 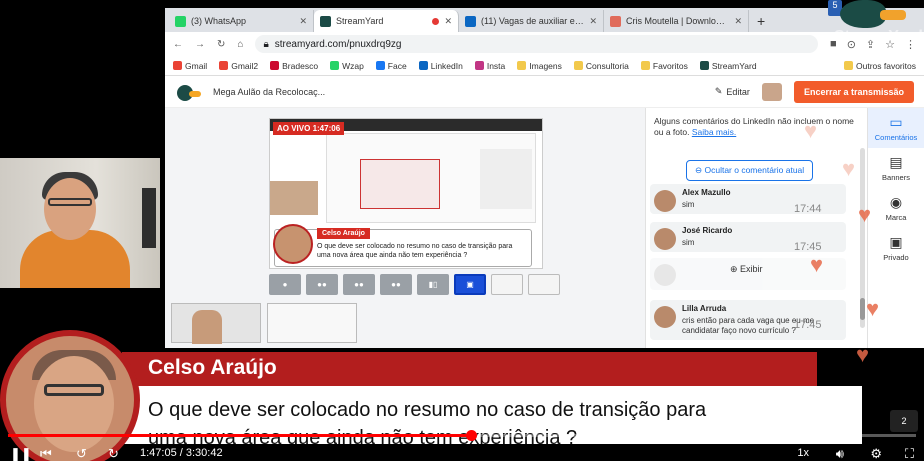 I want to click on banner-icon: ▤, so click(x=896, y=162).